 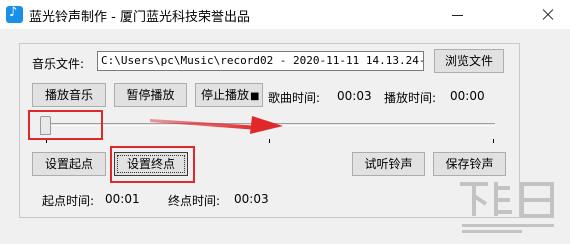 I want to click on save-ringtone-button: 保存铃声, so click(x=469, y=164).